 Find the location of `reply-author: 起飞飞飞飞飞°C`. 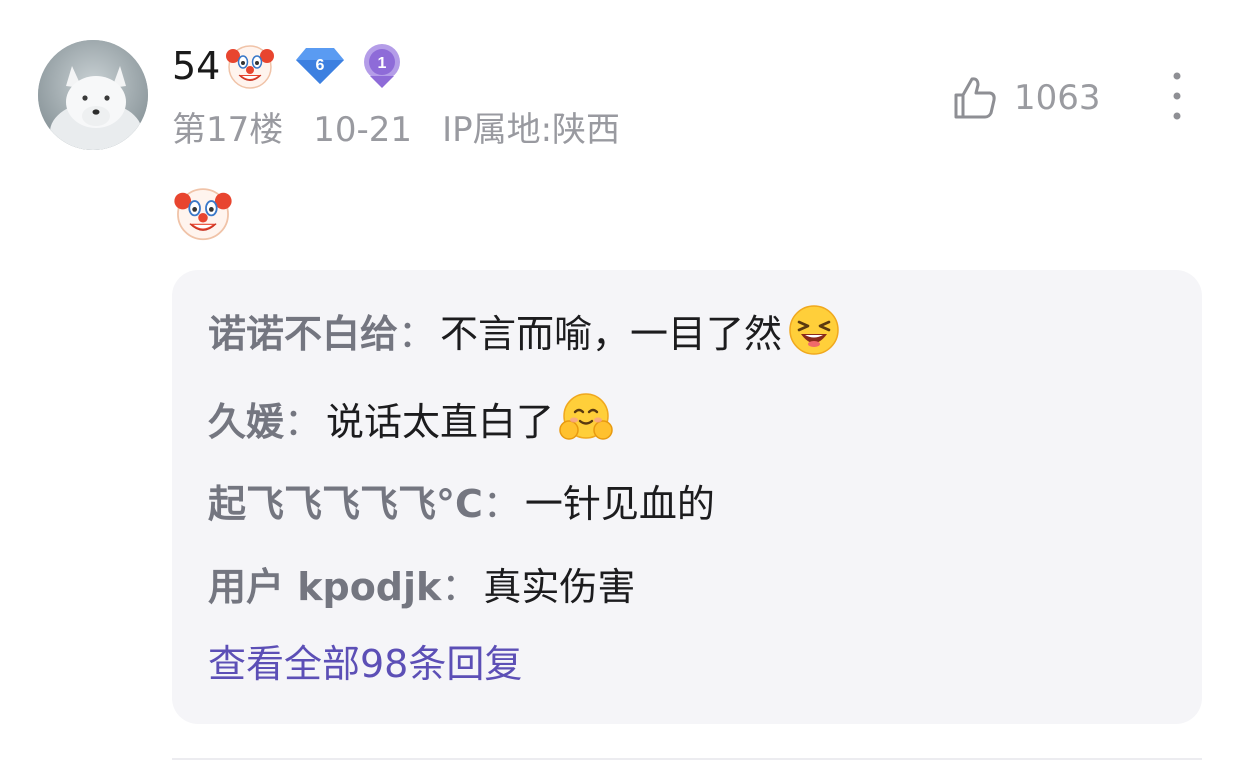

reply-author: 起飞飞飞飞飞°C is located at coordinates (345, 500).